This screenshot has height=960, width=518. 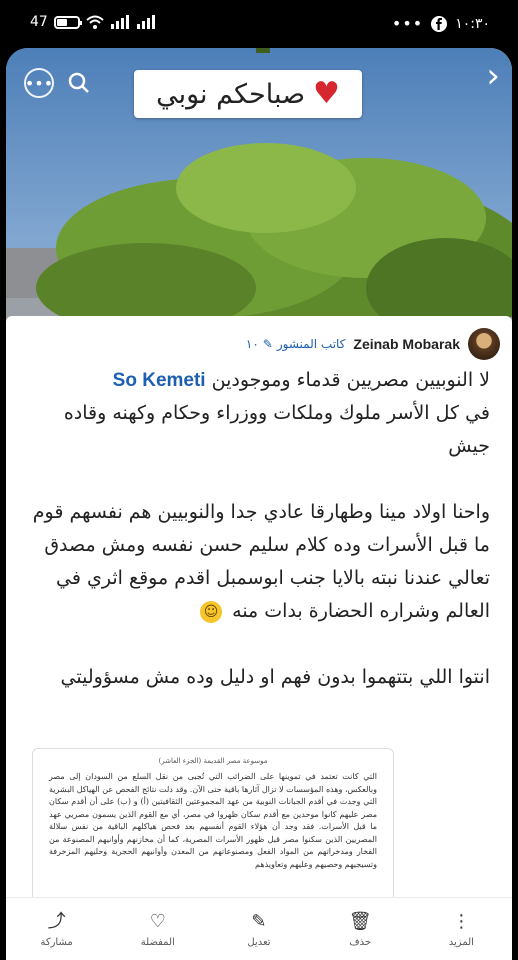 I want to click on nav-label: تعديل, so click(x=259, y=942).